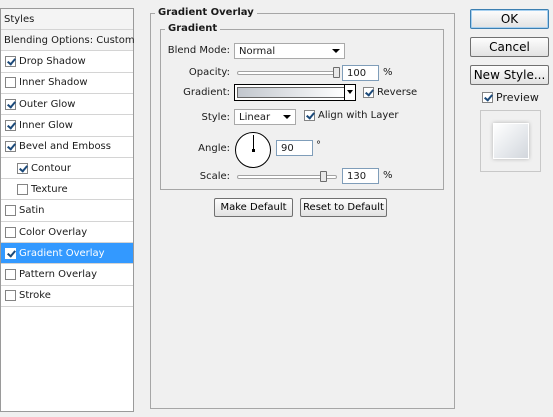 This screenshot has height=417, width=553. What do you see at coordinates (323, 176) in the screenshot?
I see `scale-slider-thumb` at bounding box center [323, 176].